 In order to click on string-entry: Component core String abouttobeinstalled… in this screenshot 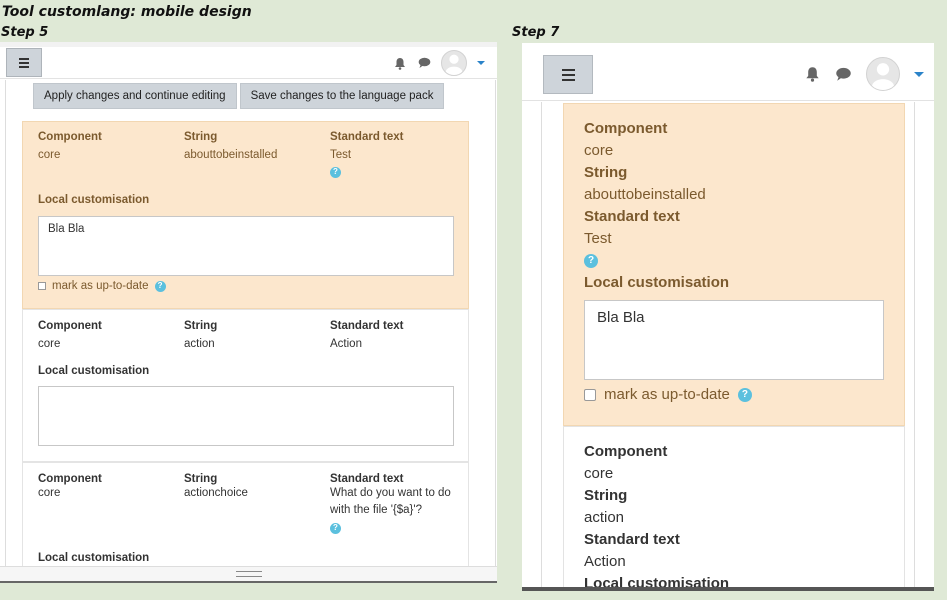, I will do `click(245, 215)`.